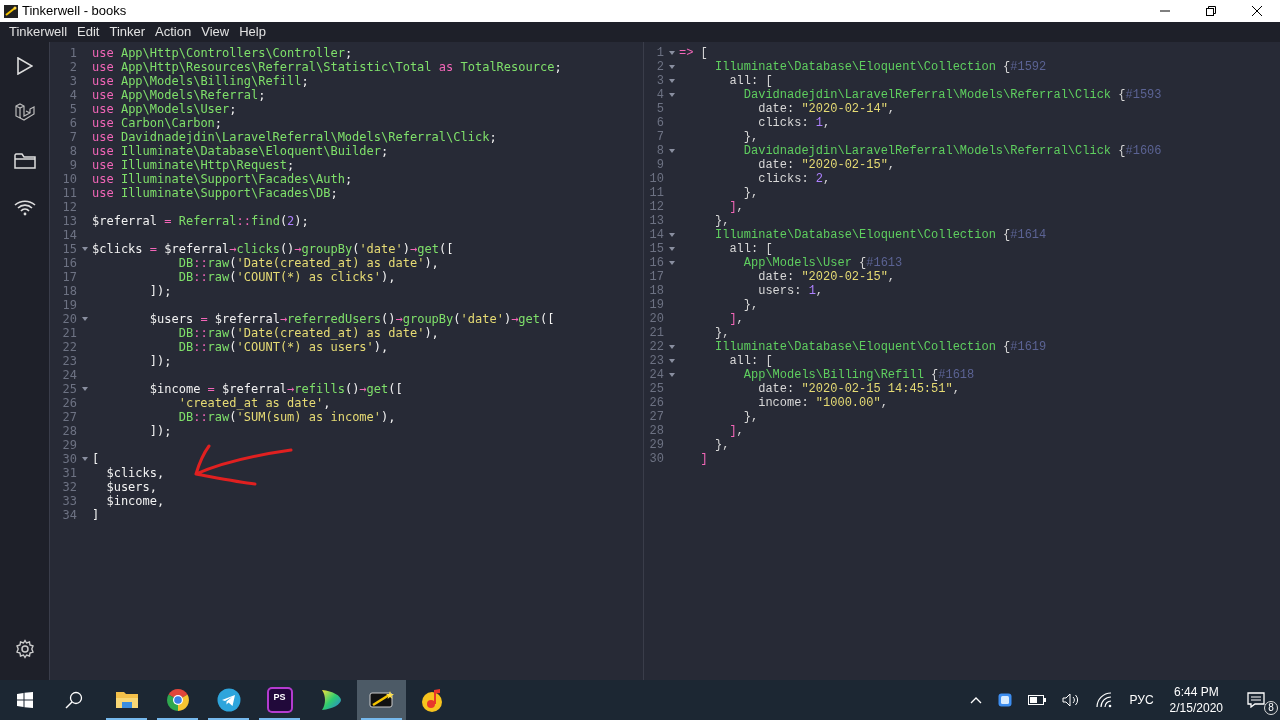  Describe the element at coordinates (240, 151) in the screenshot. I see `code-line: use Illuminate\Database\Eloquent\Builder;` at that location.